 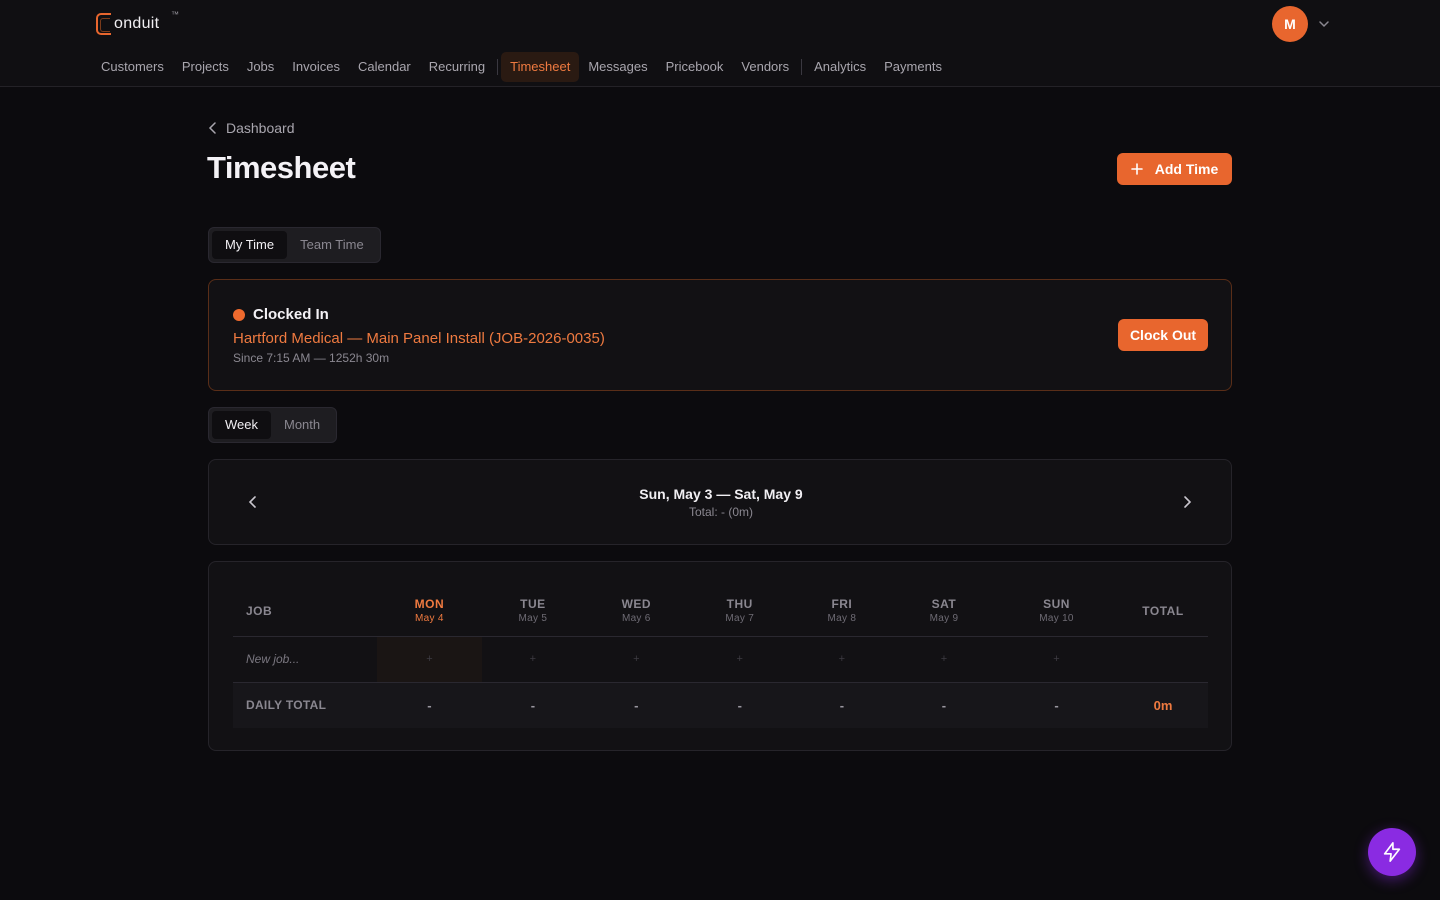 I want to click on tab-week: Week, so click(x=241, y=425).